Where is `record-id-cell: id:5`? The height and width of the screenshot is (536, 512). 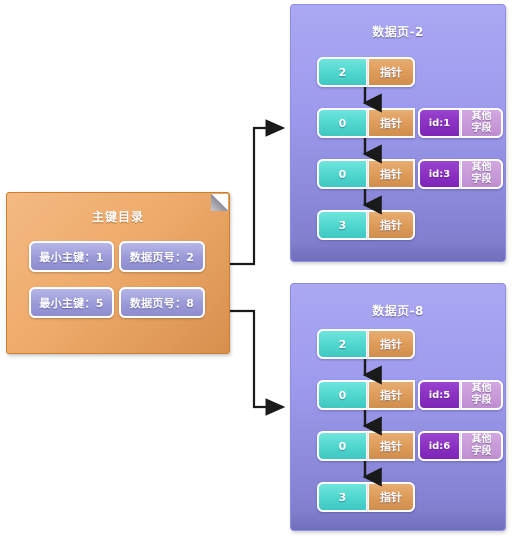
record-id-cell: id:5 is located at coordinates (439, 395).